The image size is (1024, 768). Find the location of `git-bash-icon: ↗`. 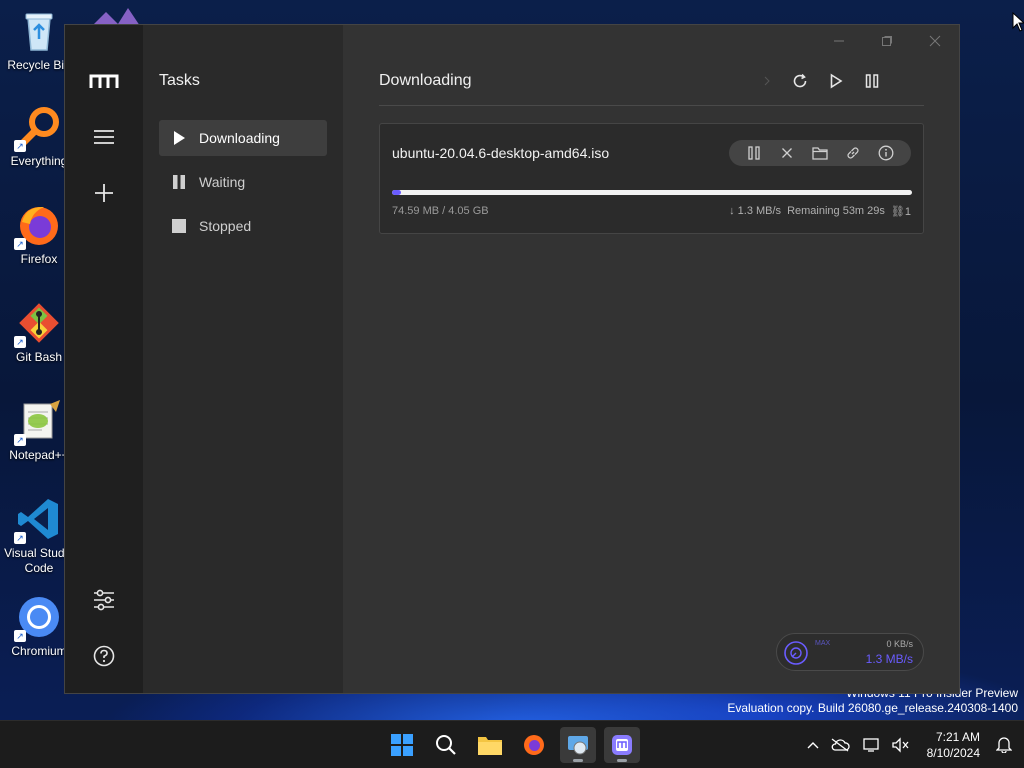

git-bash-icon: ↗ is located at coordinates (38, 324).